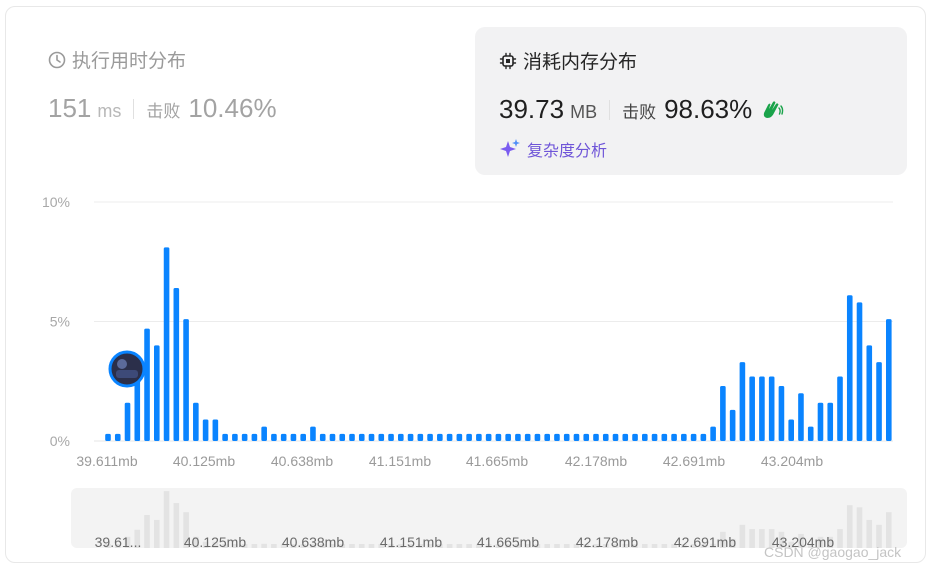  I want to click on overview-tick-label: 40.638mb, so click(313, 542).